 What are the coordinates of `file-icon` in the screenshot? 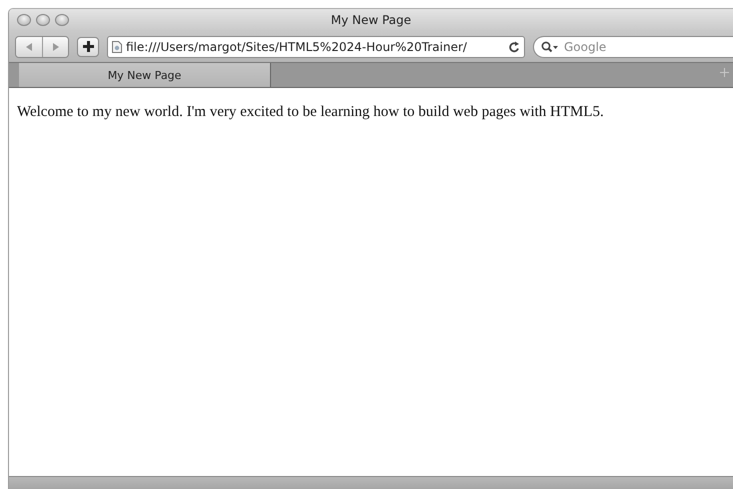 It's located at (117, 46).